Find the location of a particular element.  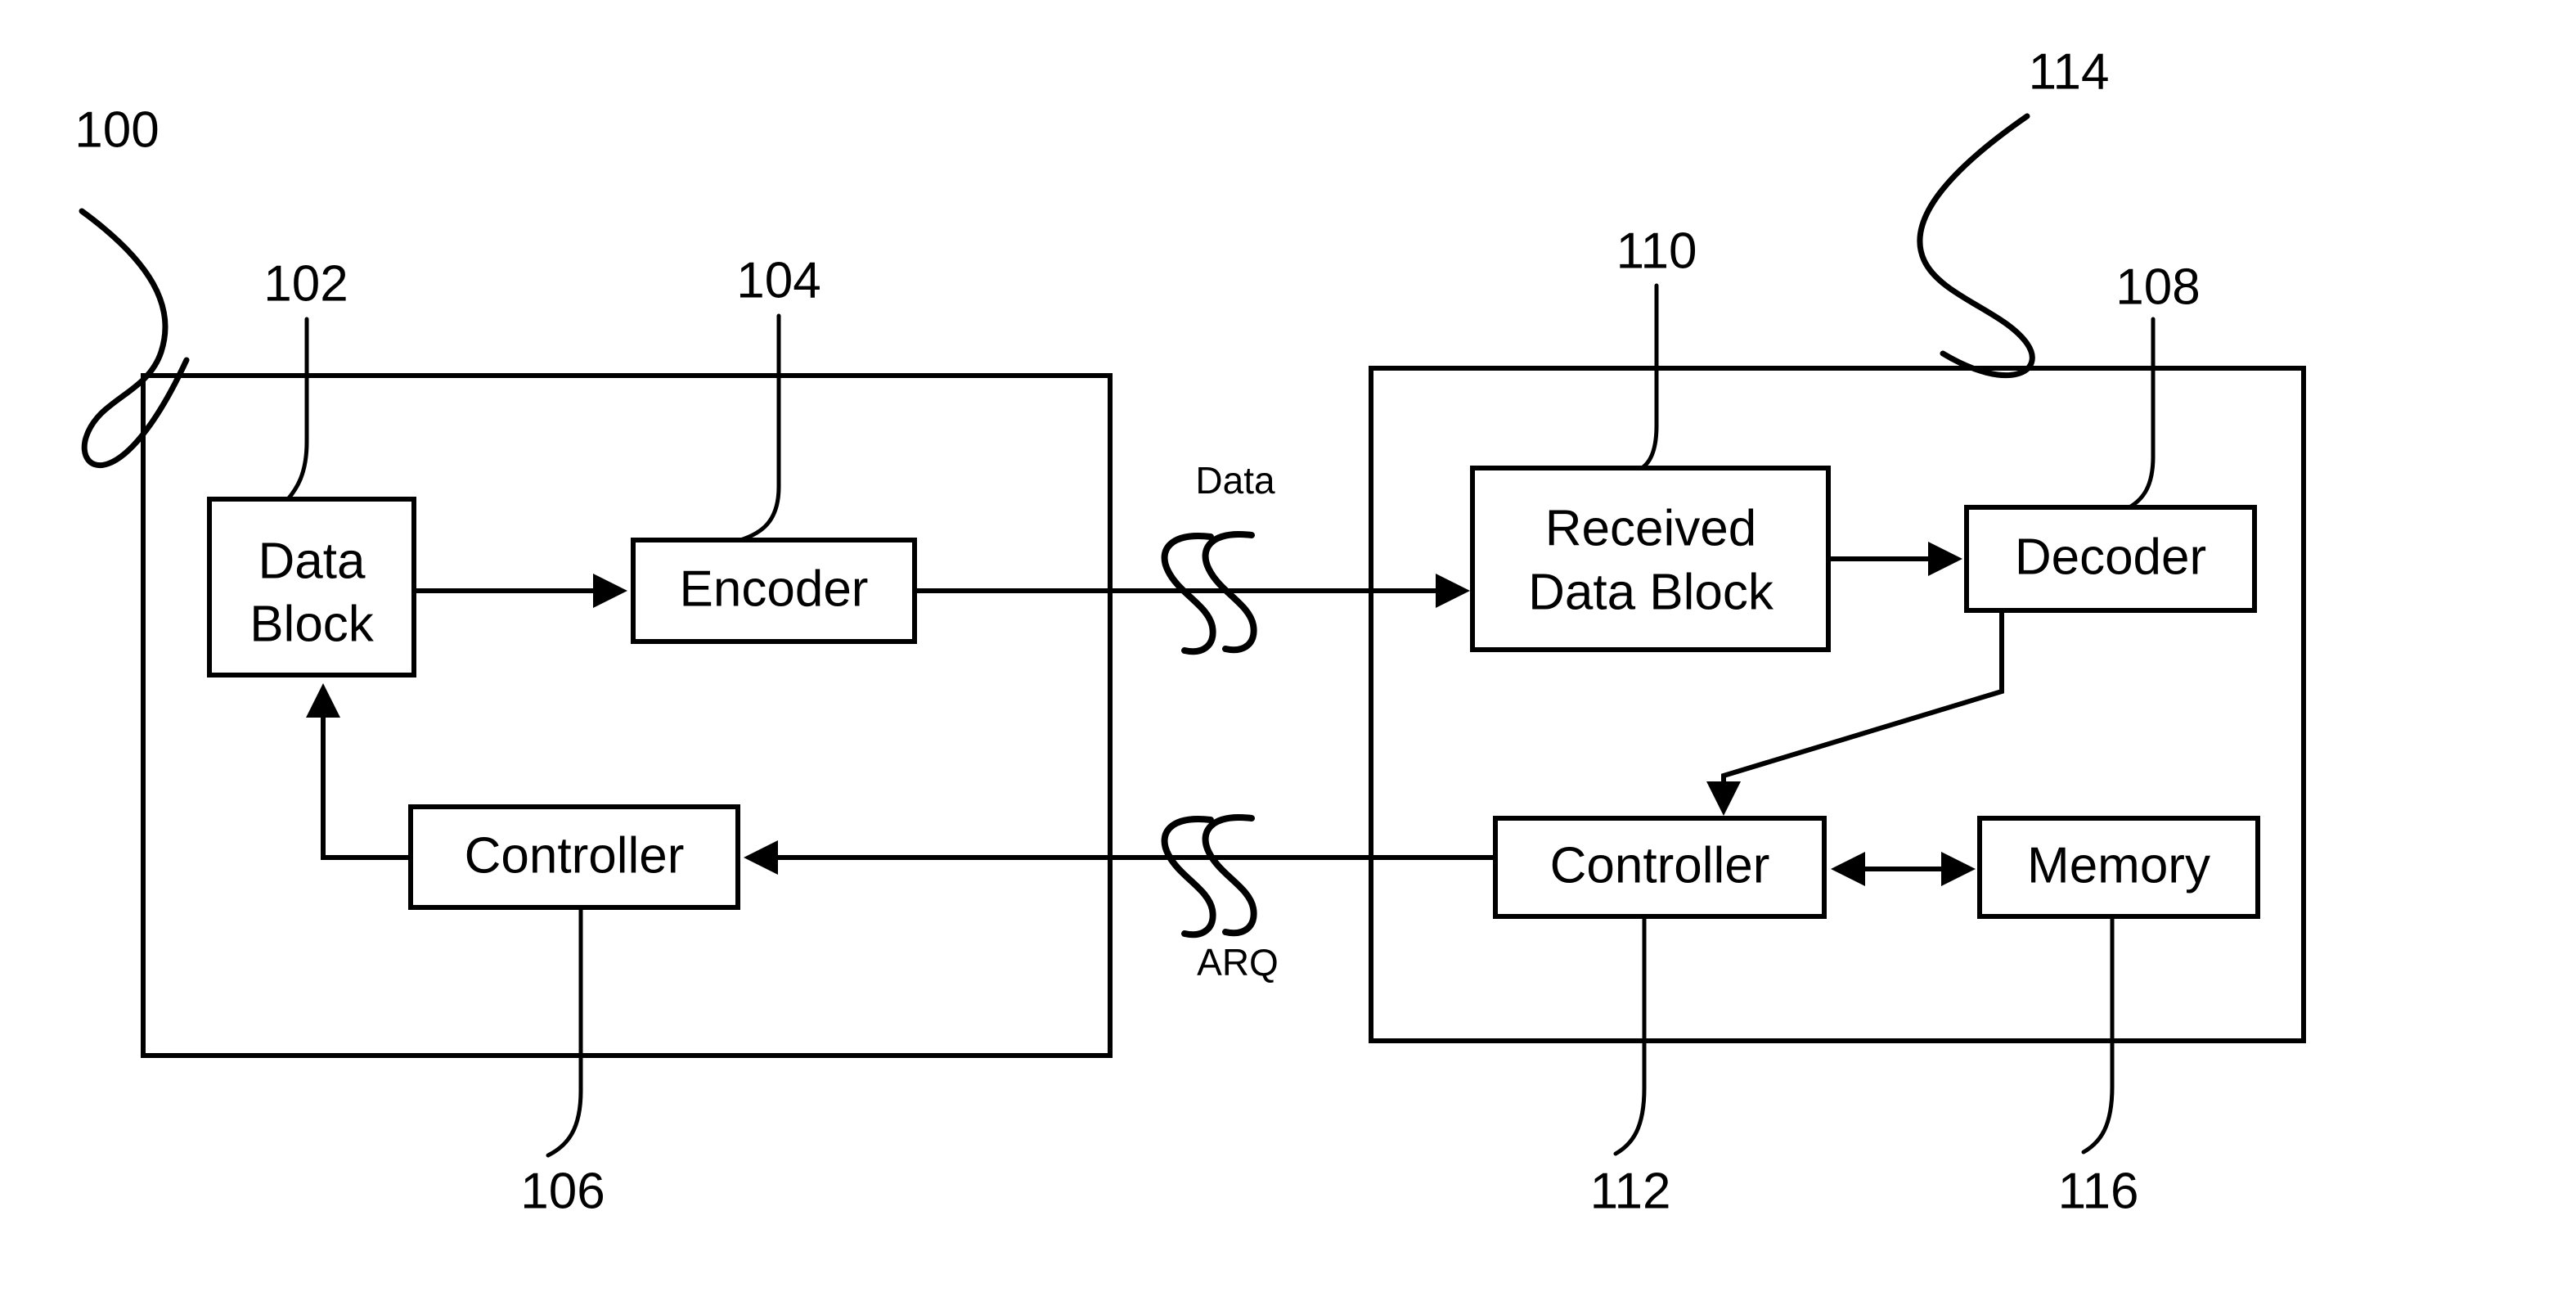

reference-116-leader-icon is located at coordinates (2098, 1034).